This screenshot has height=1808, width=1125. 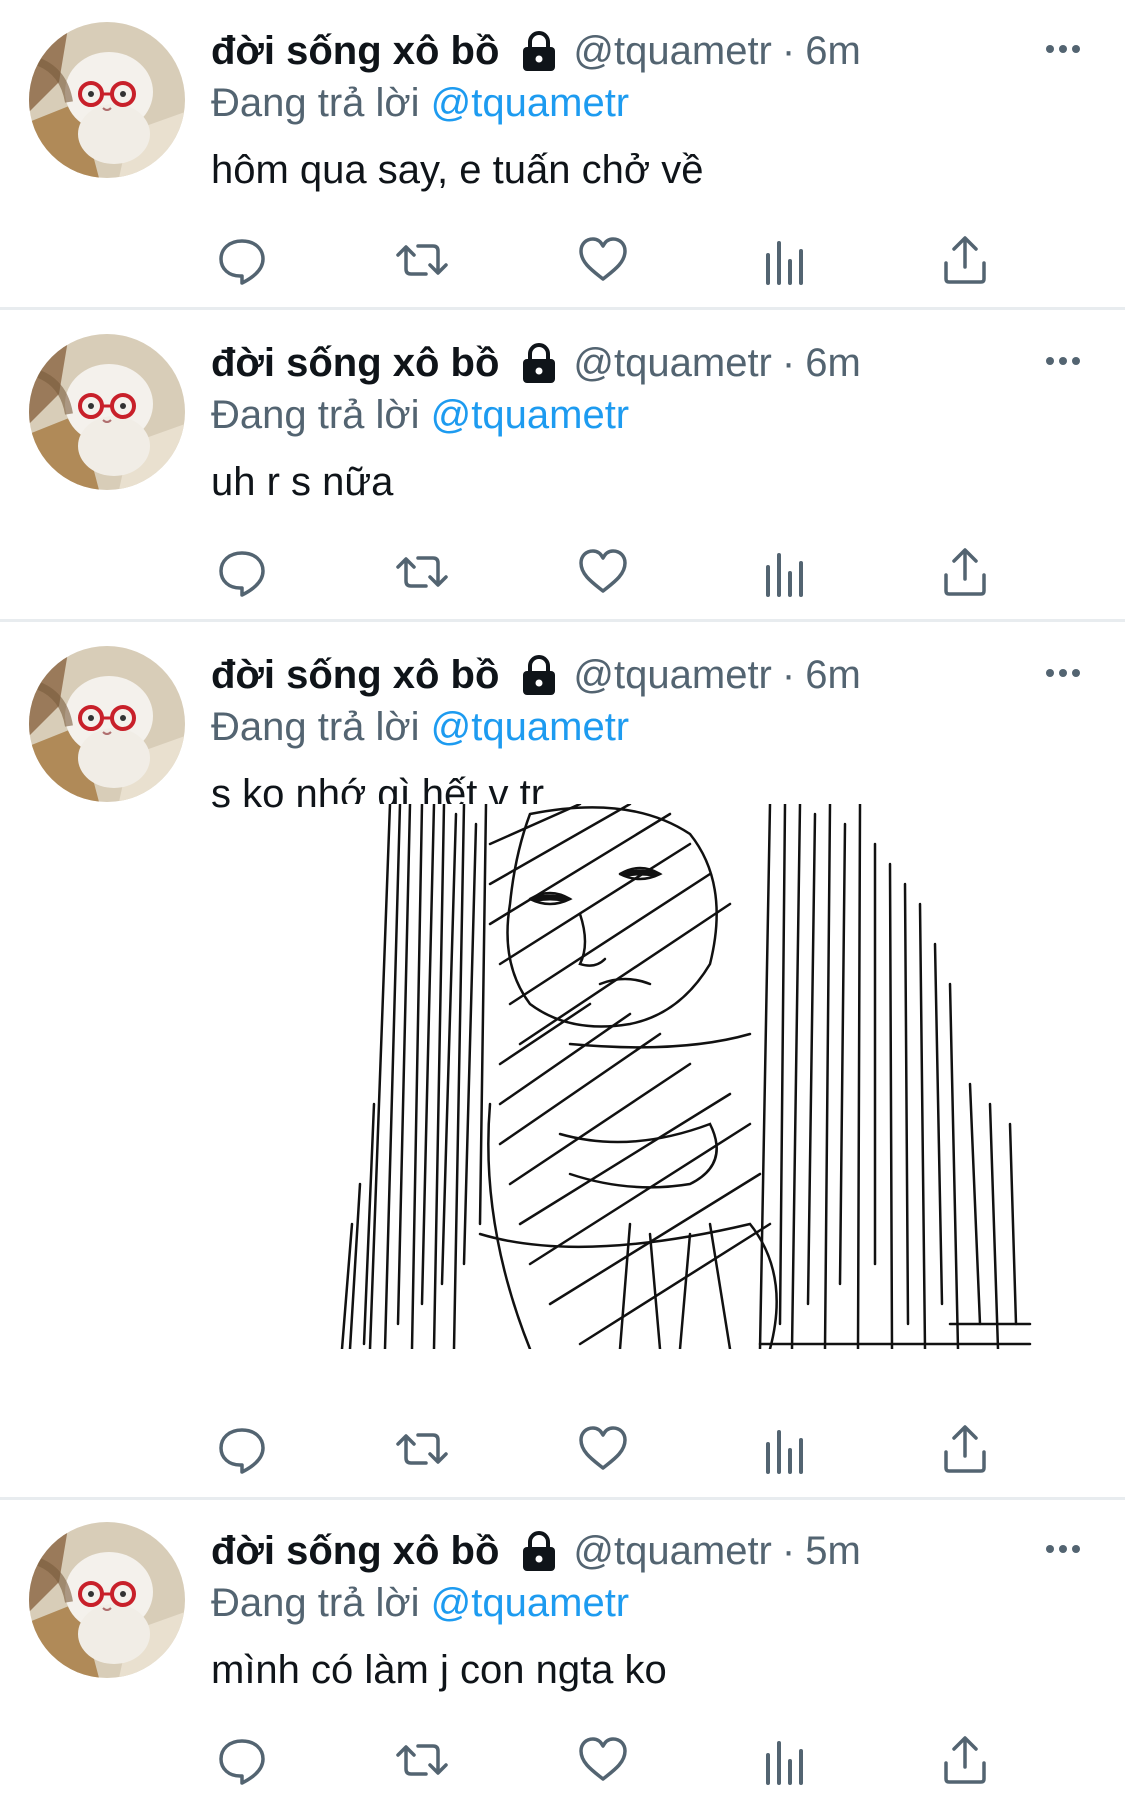 I want to click on timestamp: 5m, so click(x=833, y=1551).